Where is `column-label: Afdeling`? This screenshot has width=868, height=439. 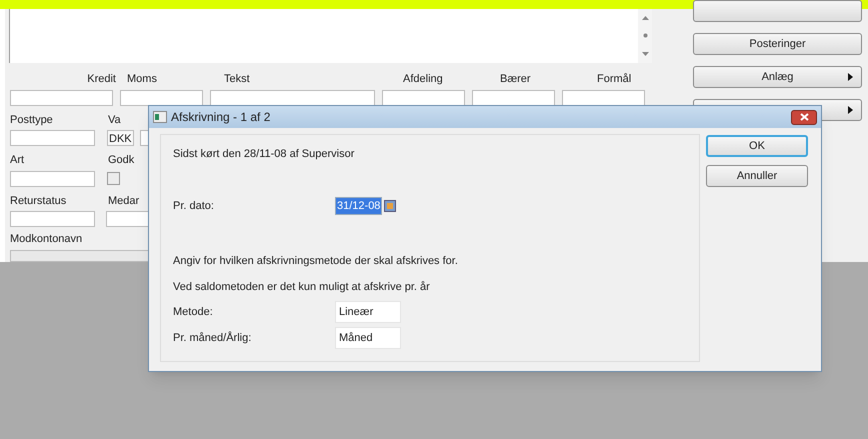 column-label: Afdeling is located at coordinates (423, 79).